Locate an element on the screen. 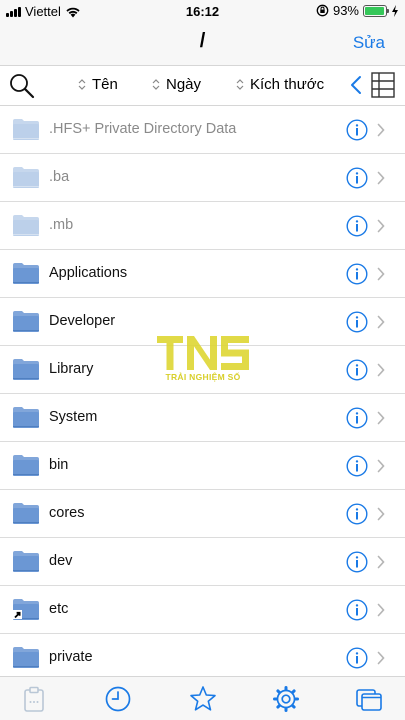 Image resolution: width=405 pixels, height=720 pixels. edit-button: Sửa is located at coordinates (369, 43).